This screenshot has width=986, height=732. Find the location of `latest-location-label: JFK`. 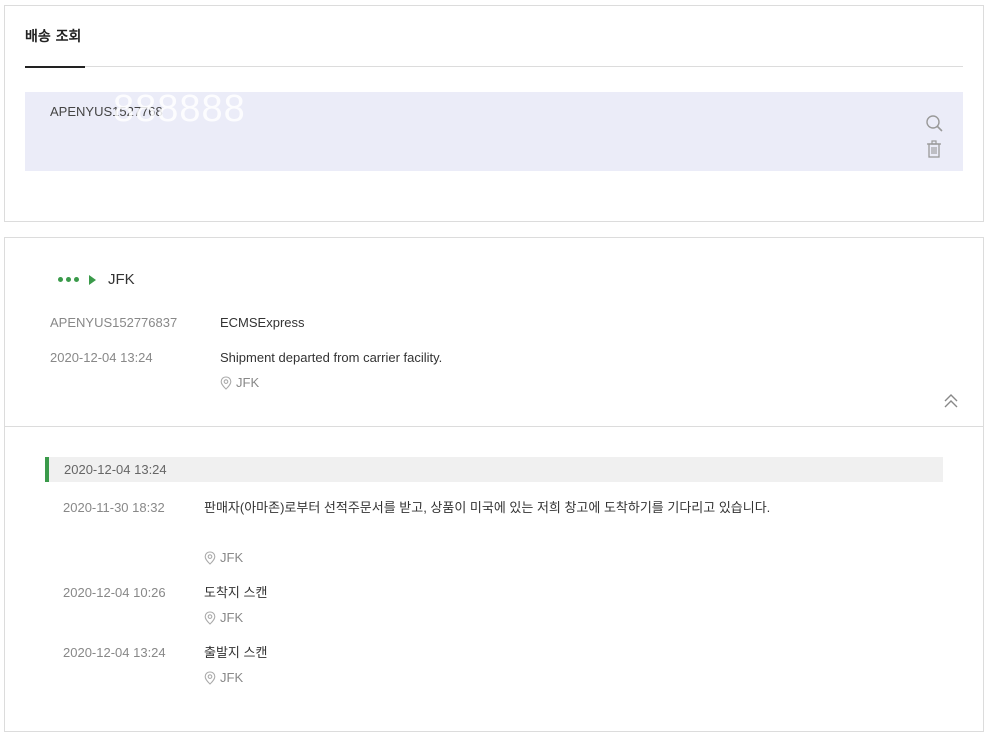

latest-location-label: JFK is located at coordinates (248, 382).